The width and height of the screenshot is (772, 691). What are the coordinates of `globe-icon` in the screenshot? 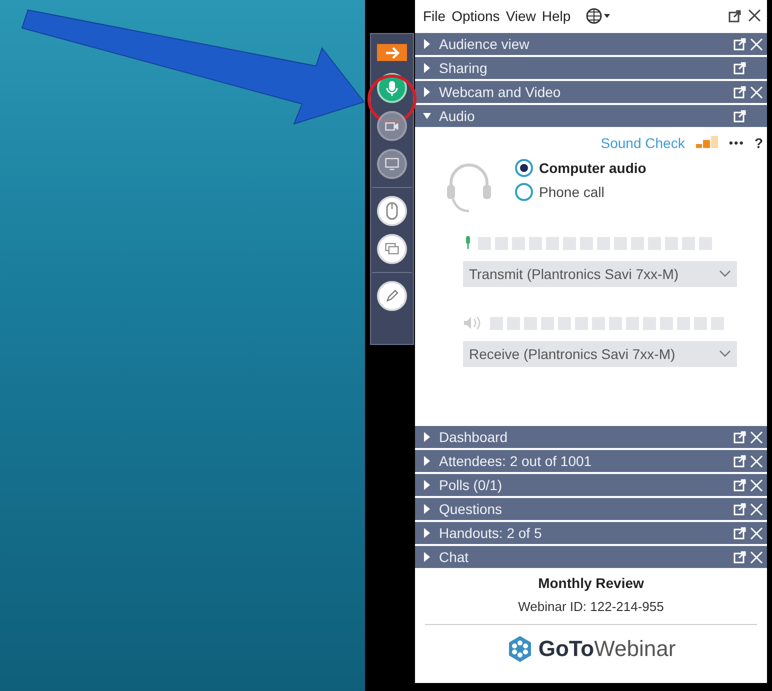 It's located at (597, 16).